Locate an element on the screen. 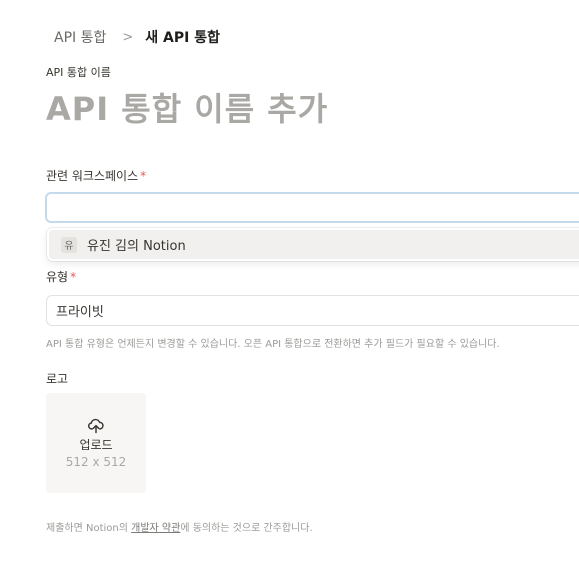  type-label: 유형 * is located at coordinates (61, 276).